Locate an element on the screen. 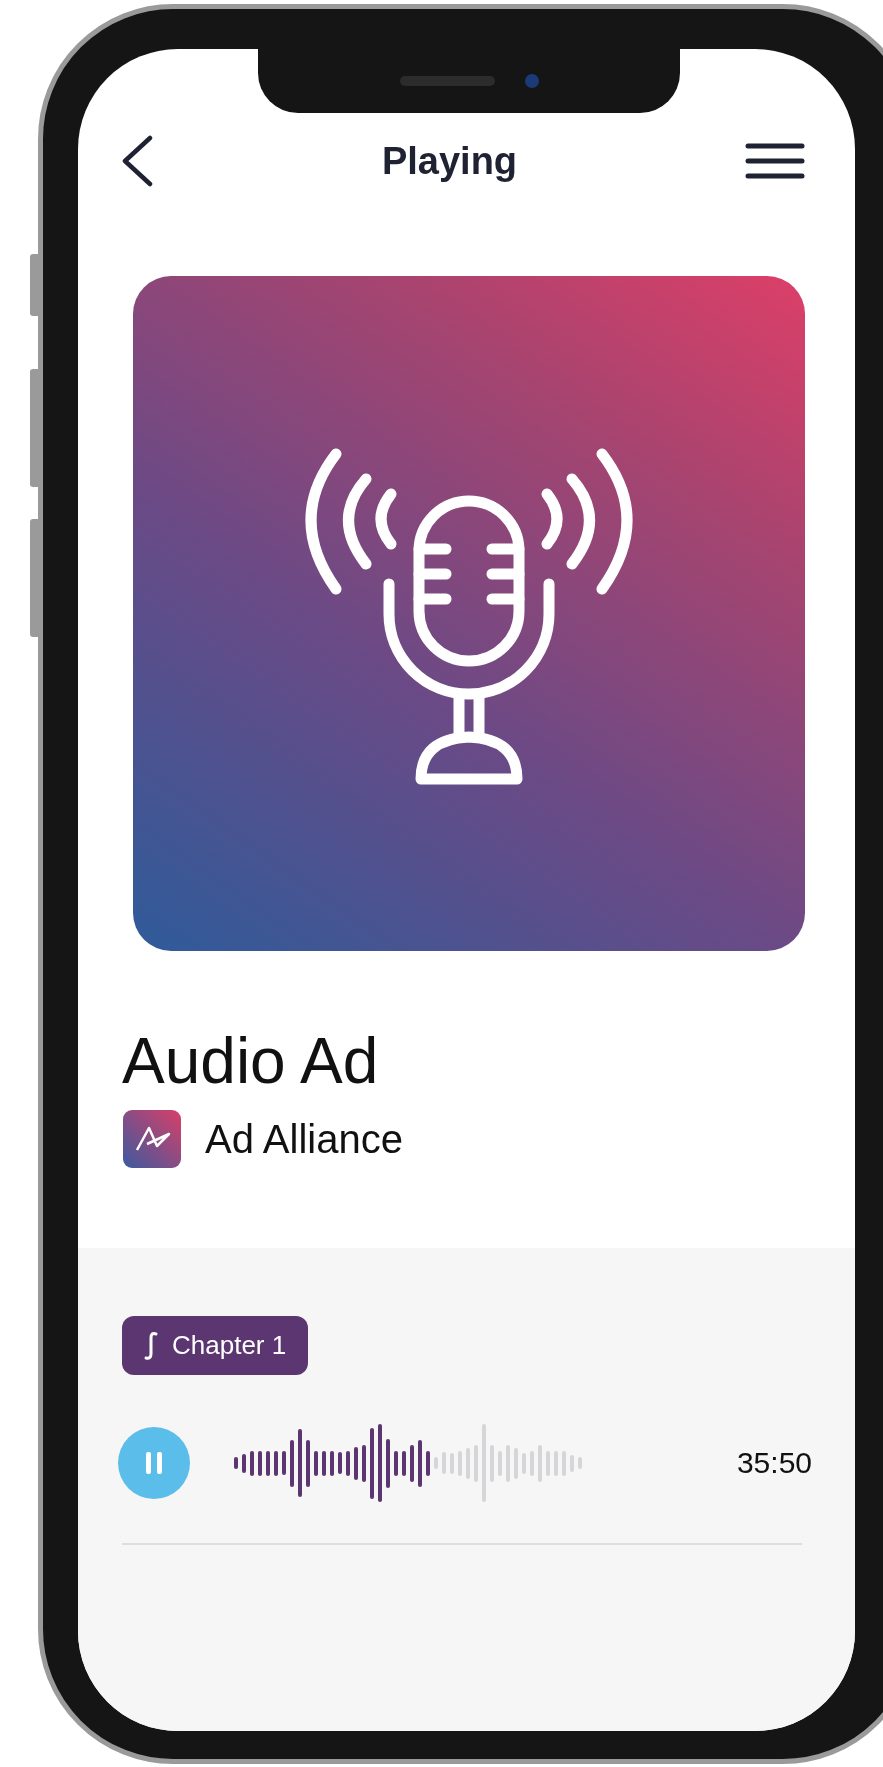 Image resolution: width=883 pixels, height=1767 pixels. camera-lens is located at coordinates (531, 81).